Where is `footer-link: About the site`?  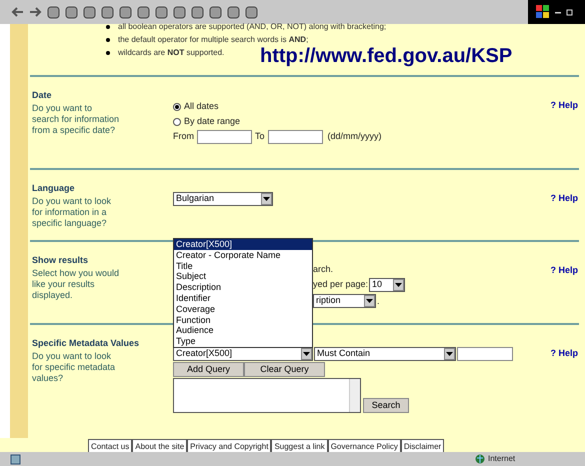 footer-link: About the site is located at coordinates (160, 445).